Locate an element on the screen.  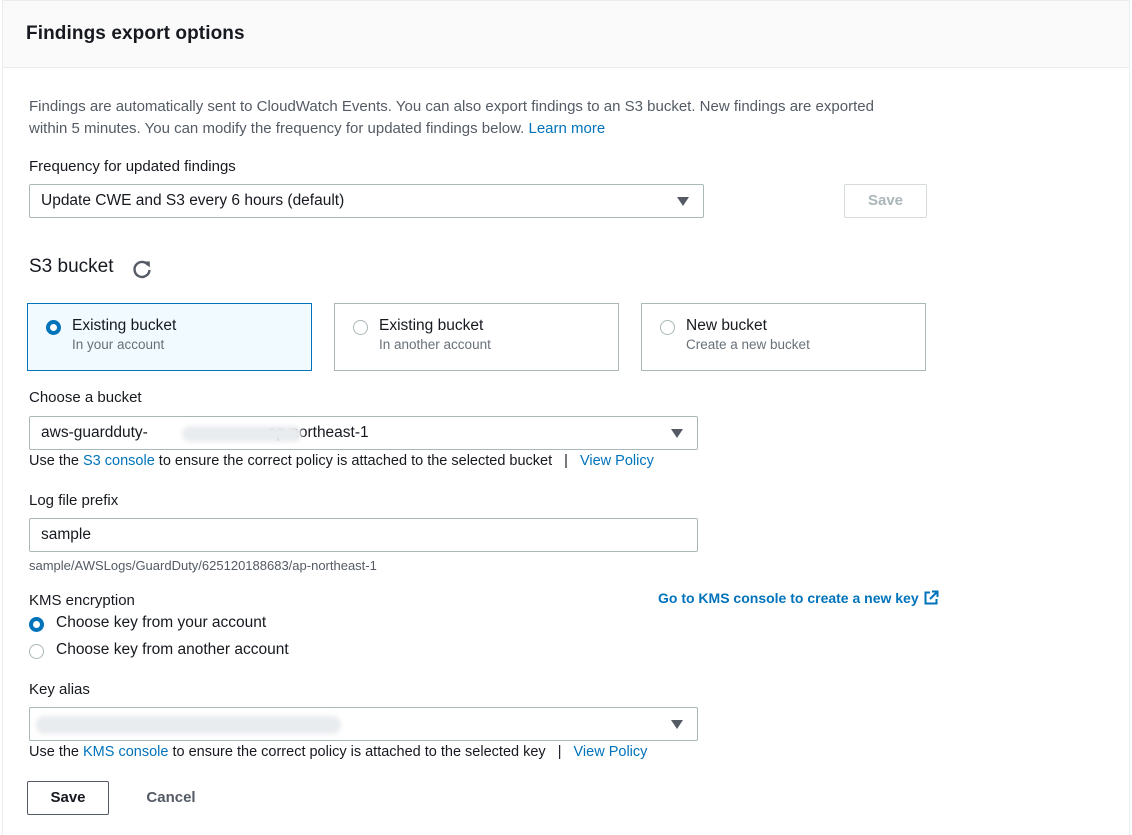
external-link-icon is located at coordinates (931, 597).